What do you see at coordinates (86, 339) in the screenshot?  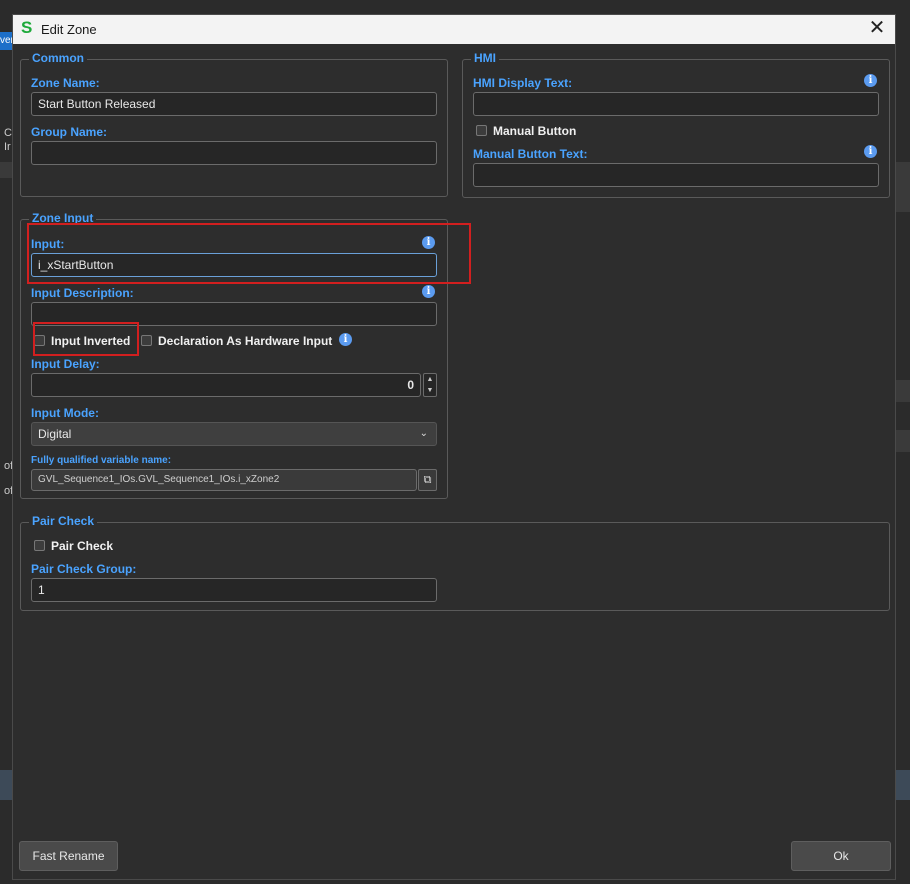 I see `inverted-highlight-box` at bounding box center [86, 339].